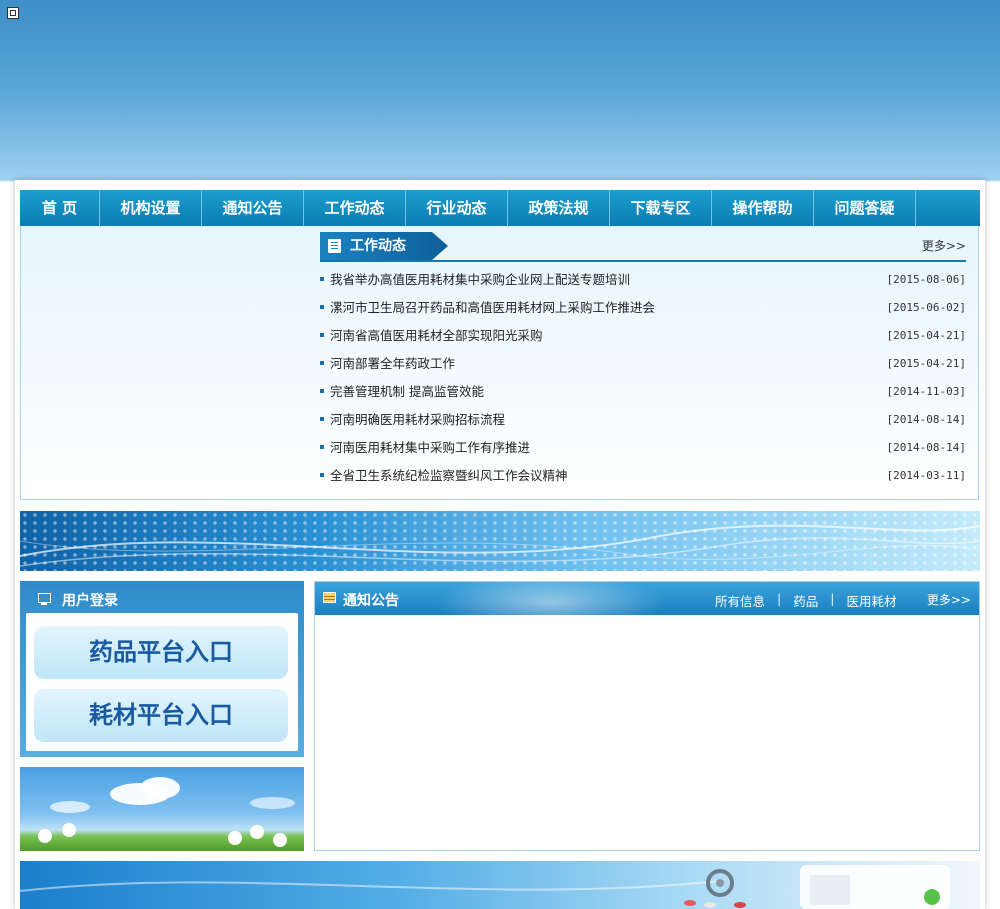  Describe the element at coordinates (378, 246) in the screenshot. I see `news-title: 工作动态` at that location.